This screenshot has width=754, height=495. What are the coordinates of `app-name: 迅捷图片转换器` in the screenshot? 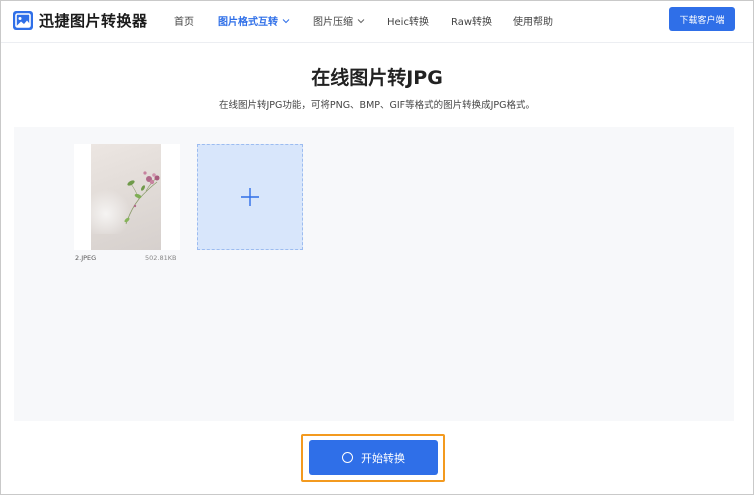 It's located at (93, 21).